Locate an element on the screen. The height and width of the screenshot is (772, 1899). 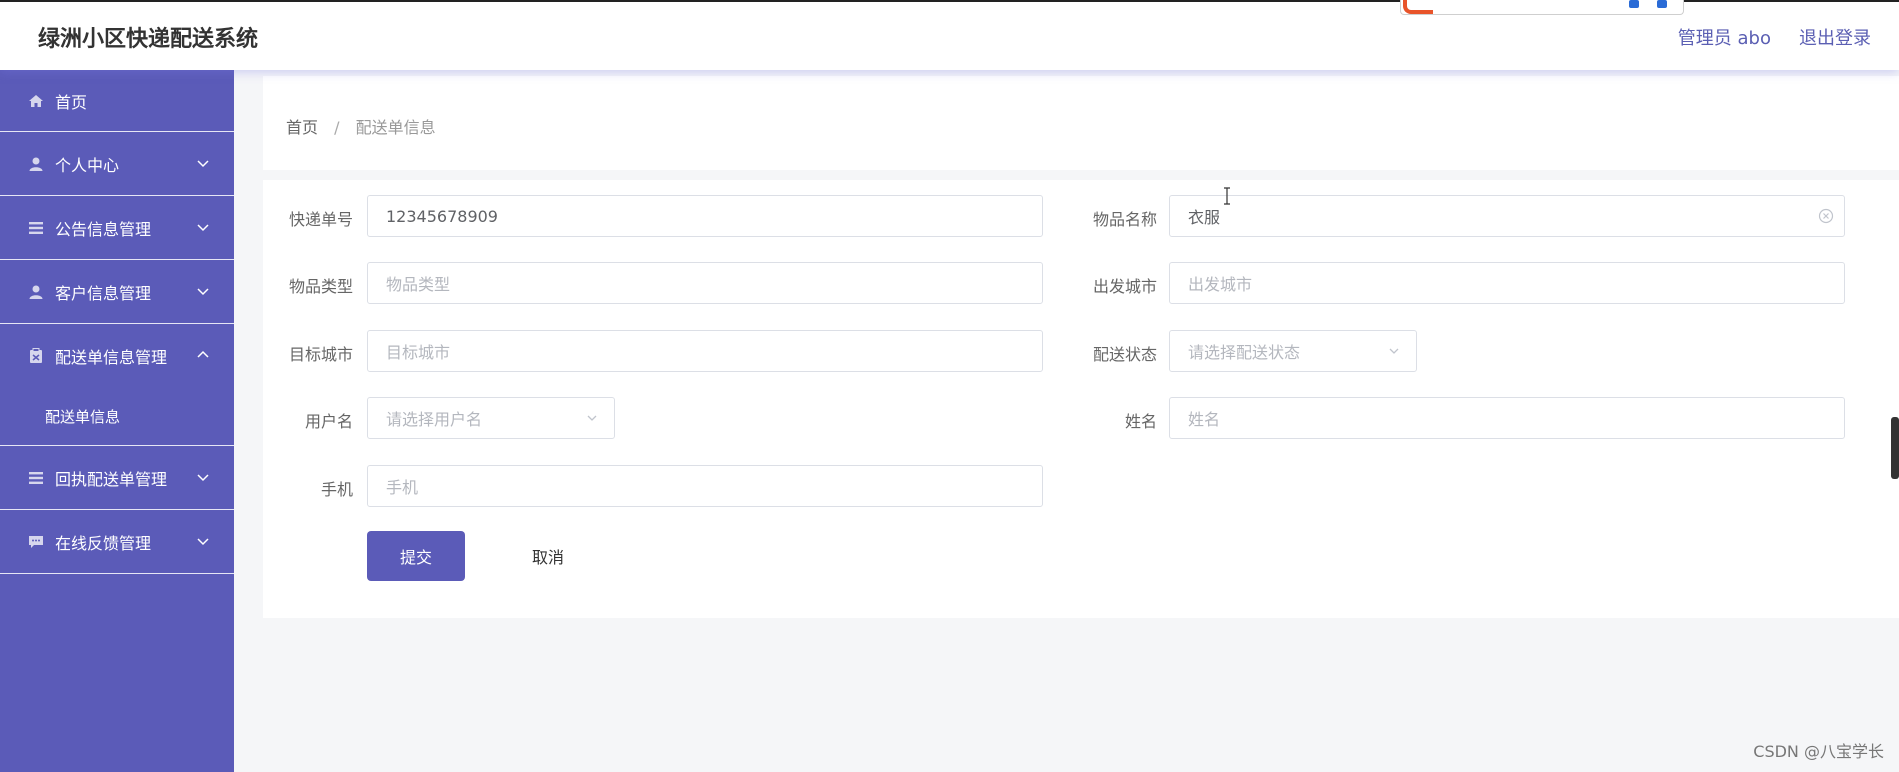
breadcrumb-current: 配送单信息 is located at coordinates (395, 127).